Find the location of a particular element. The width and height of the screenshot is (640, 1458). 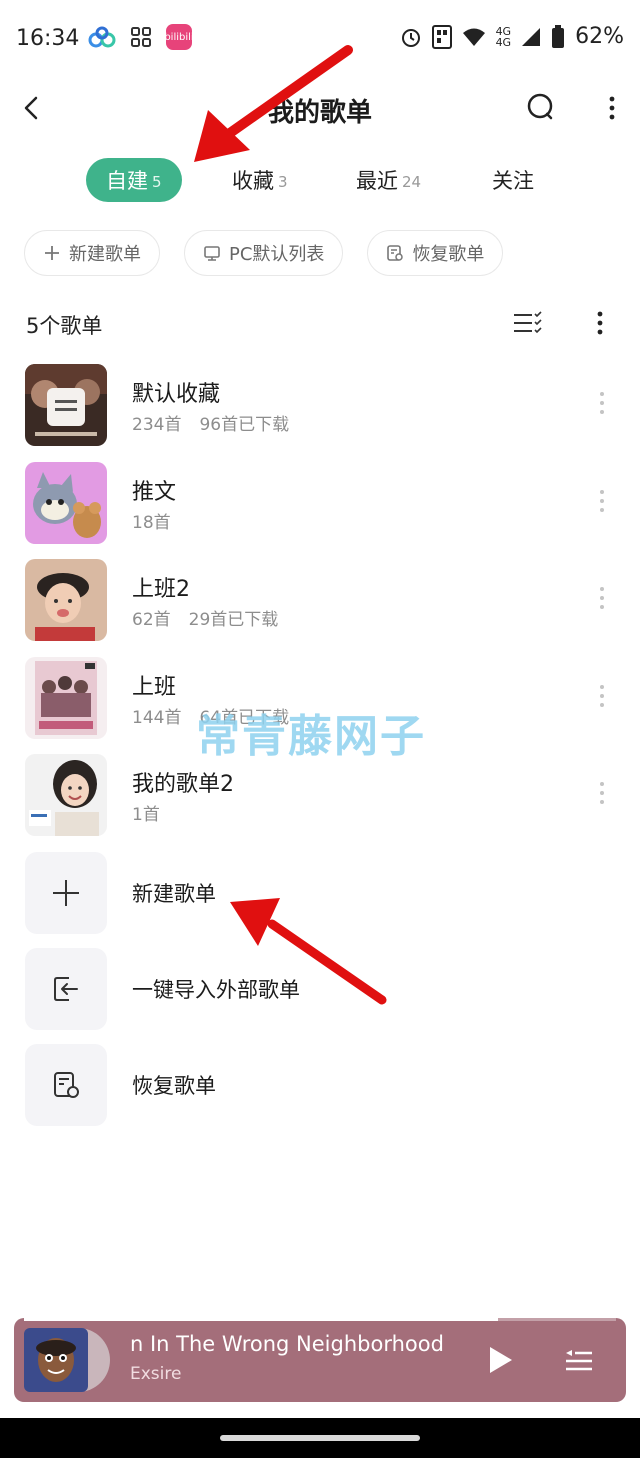

tom-and-jerry-image is located at coordinates (66, 502).